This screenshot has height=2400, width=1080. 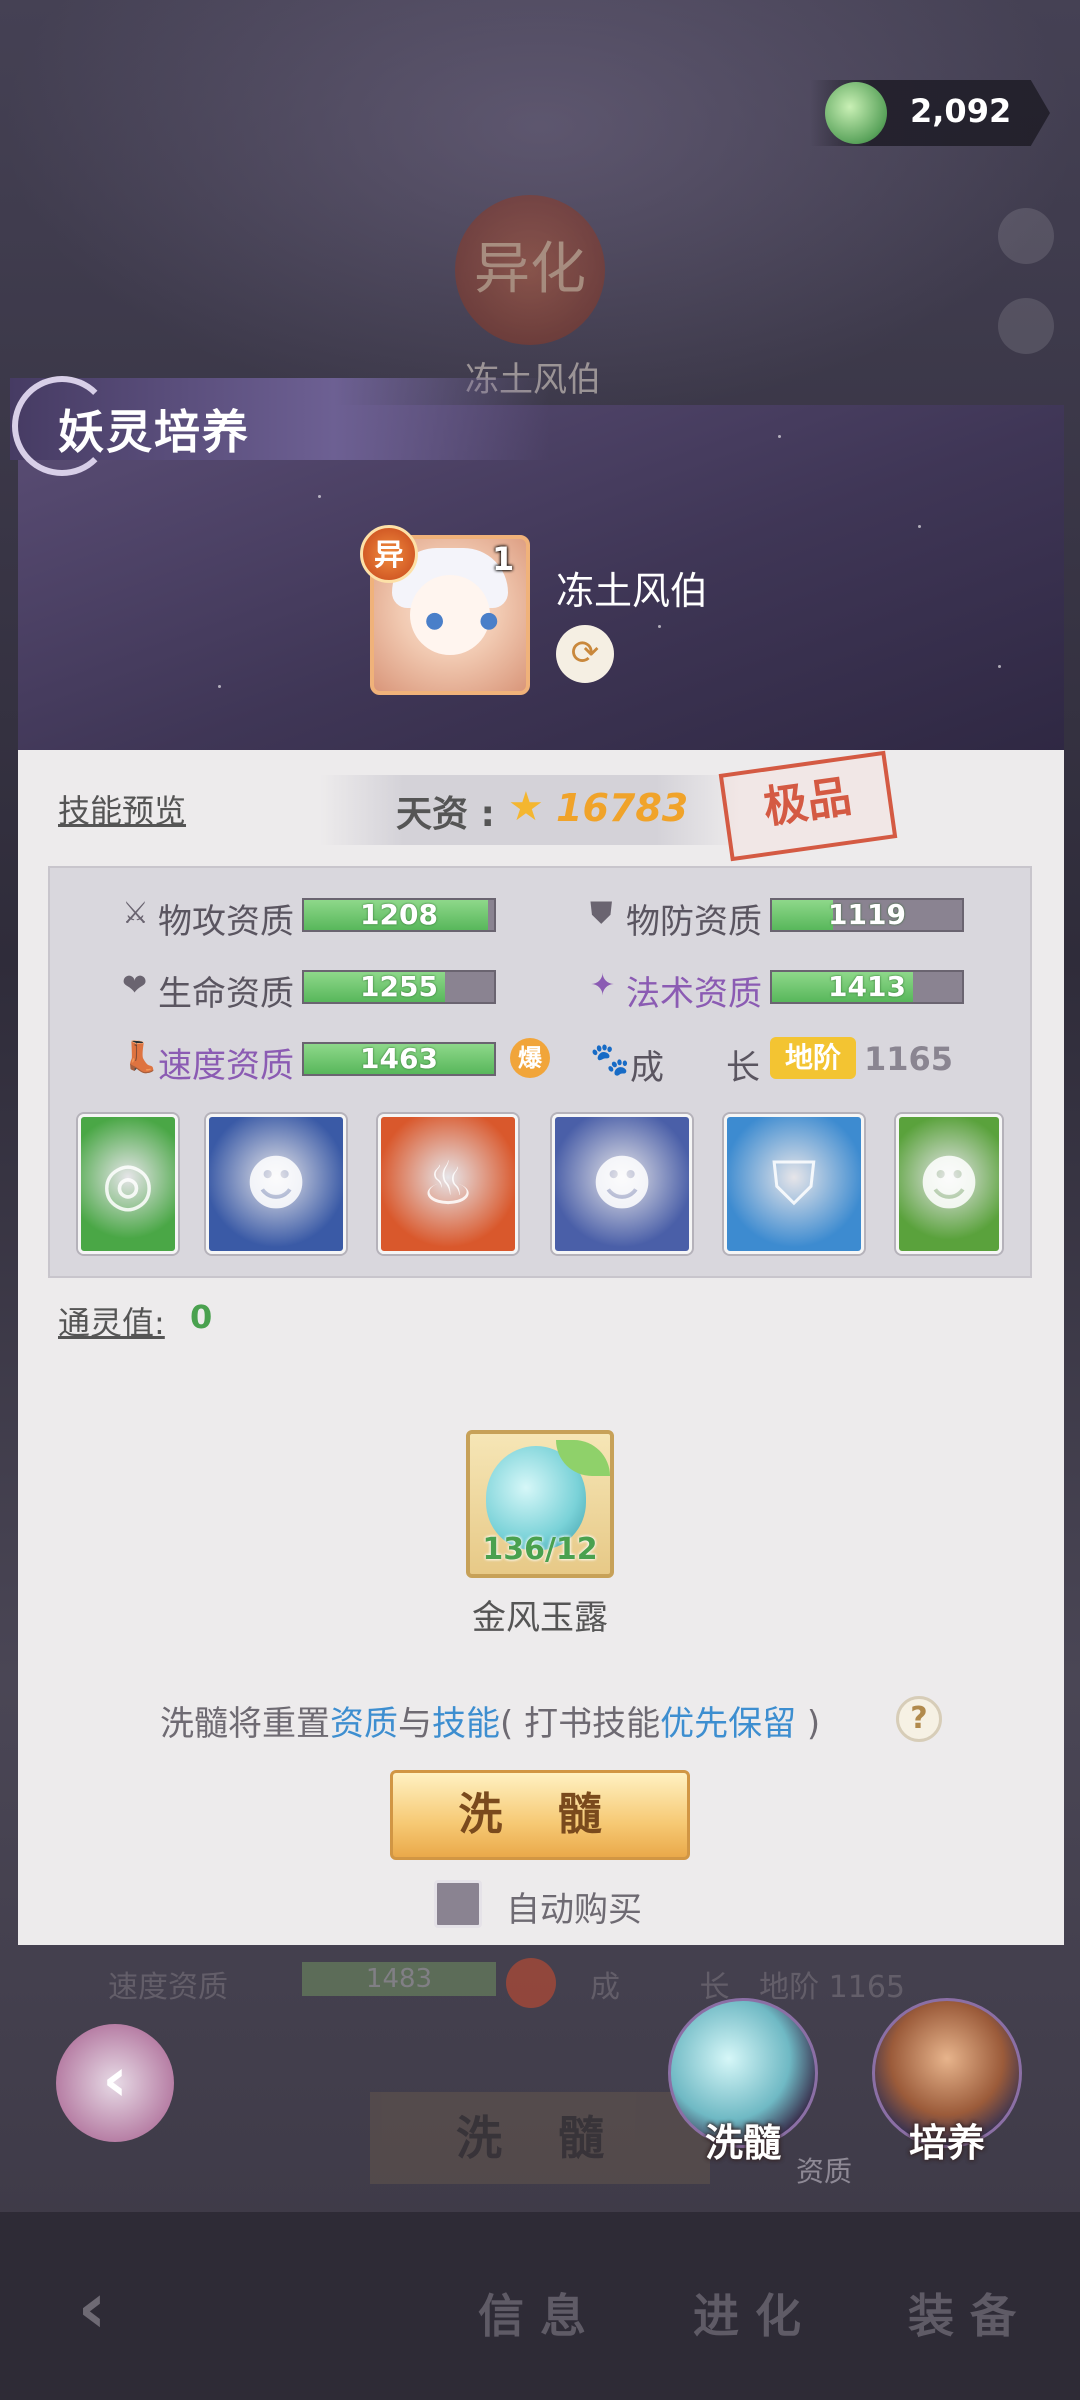 What do you see at coordinates (694, 994) in the screenshot?
I see `stat-label: 法术资质` at bounding box center [694, 994].